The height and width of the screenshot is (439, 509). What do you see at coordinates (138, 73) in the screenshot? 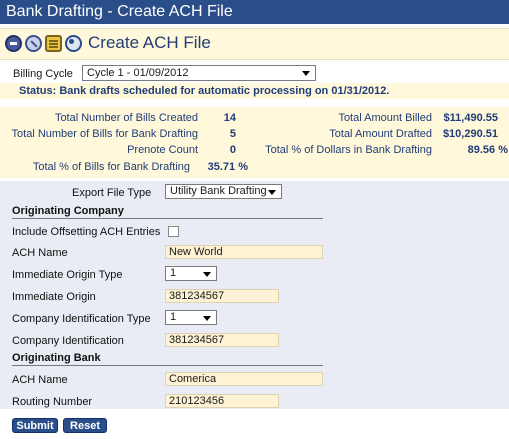
I see `billing-cycle-value: Cycle 1 - 01/09/2012` at bounding box center [138, 73].